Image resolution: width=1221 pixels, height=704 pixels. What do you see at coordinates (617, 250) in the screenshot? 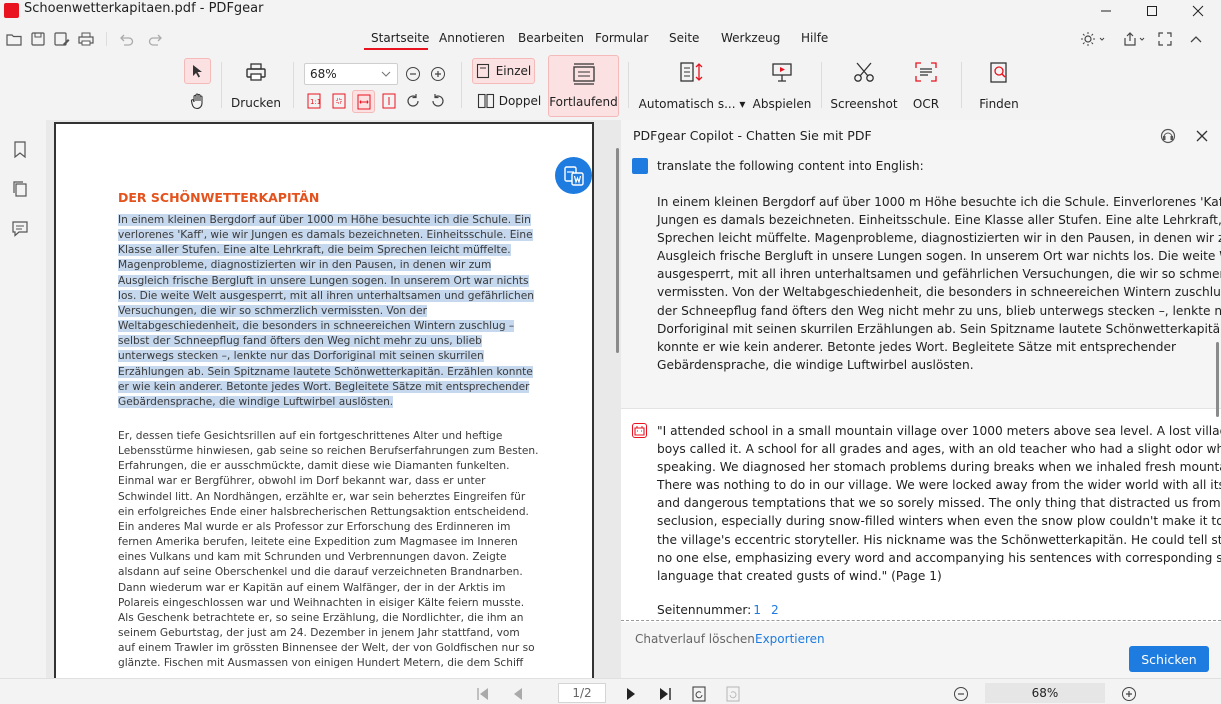
I see `document-scrollbar` at bounding box center [617, 250].